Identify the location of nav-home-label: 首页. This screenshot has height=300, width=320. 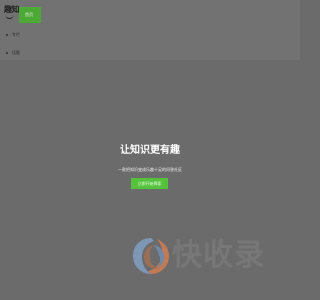
(29, 14).